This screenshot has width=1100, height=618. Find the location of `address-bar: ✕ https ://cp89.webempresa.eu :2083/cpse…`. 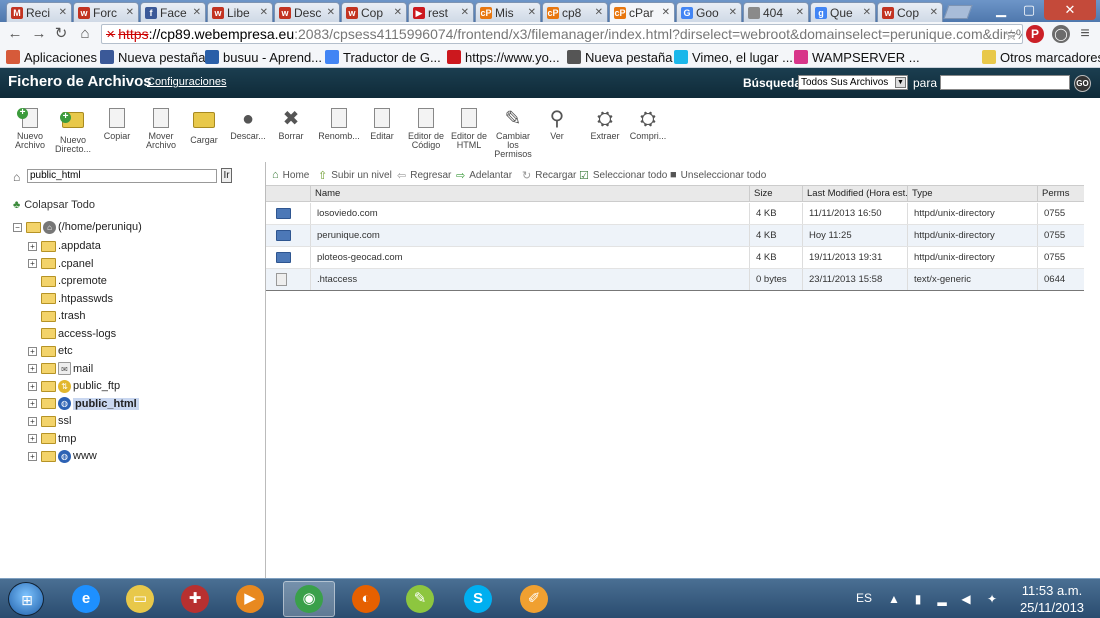

address-bar: ✕ https ://cp89.webempresa.eu :2083/cpse… is located at coordinates (562, 34).